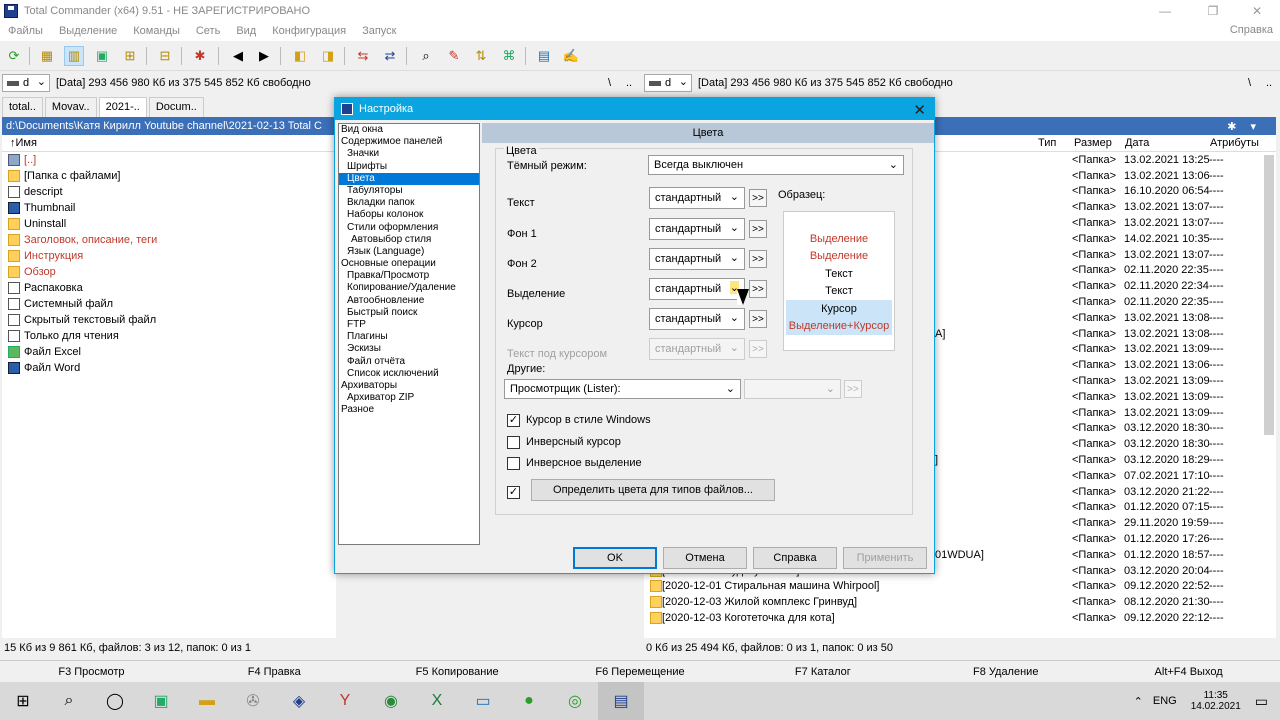  Describe the element at coordinates (822, 671) in the screenshot. I see `f7-mkdir-button: F7 Каталог` at that location.